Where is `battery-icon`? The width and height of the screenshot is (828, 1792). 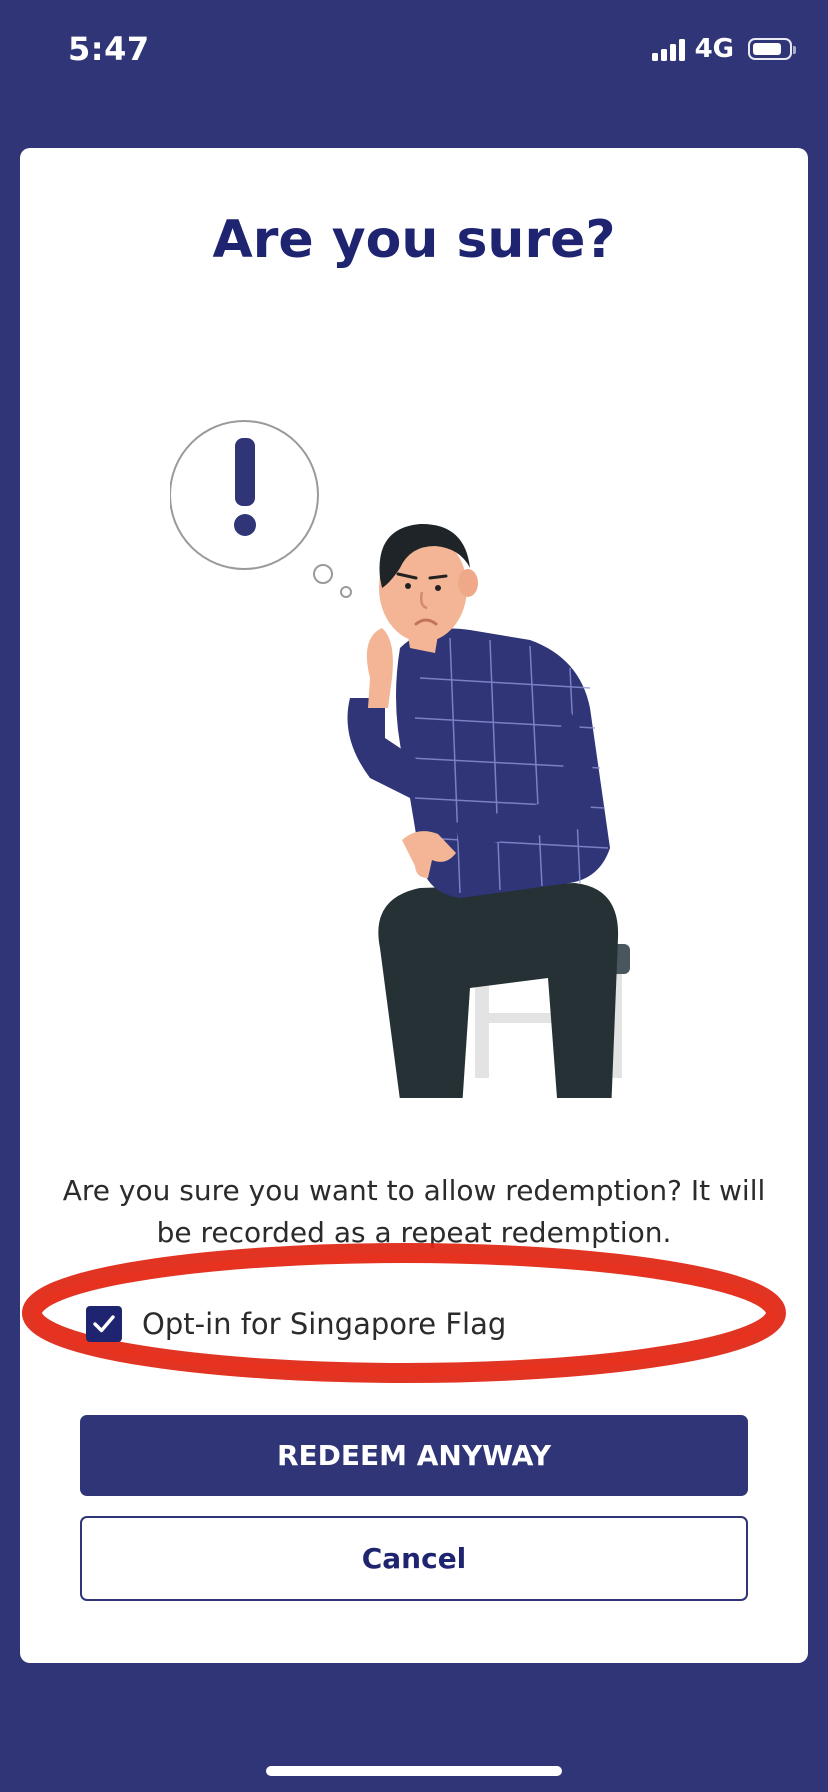 battery-icon is located at coordinates (772, 49).